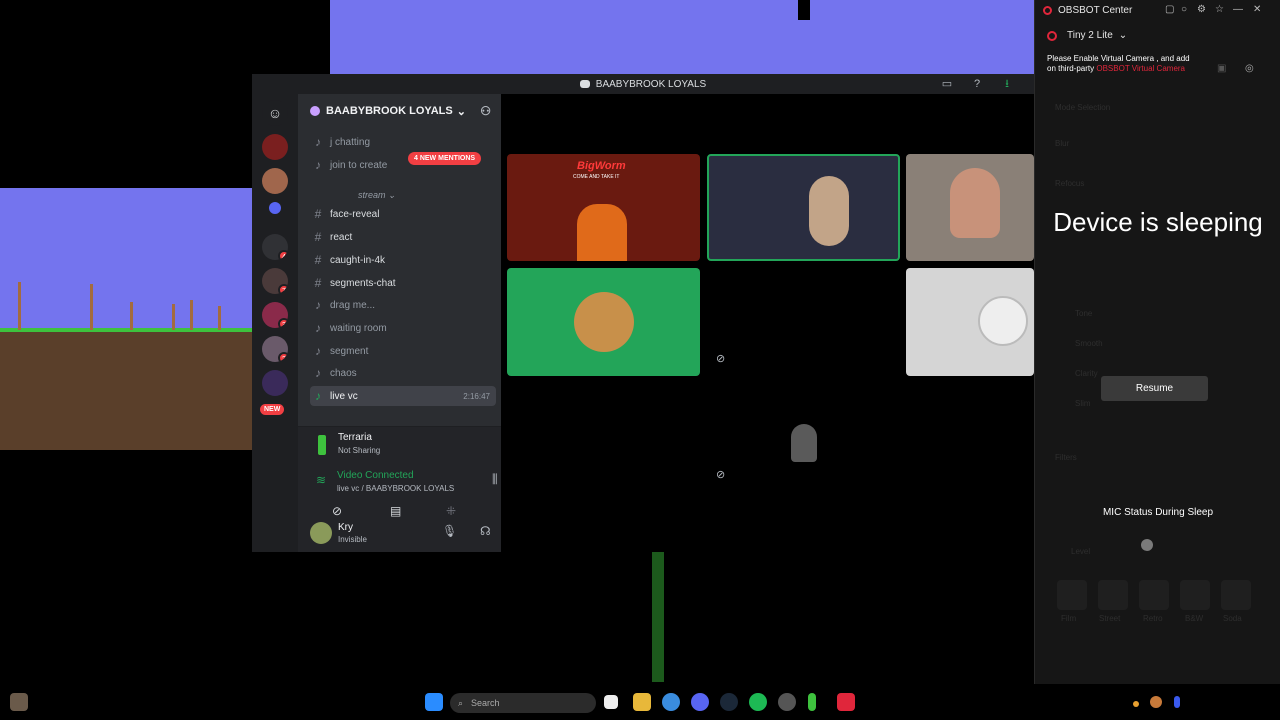 The image size is (1280, 720). Describe the element at coordinates (1219, 9) in the screenshot. I see `pin-icon: ☆` at that location.